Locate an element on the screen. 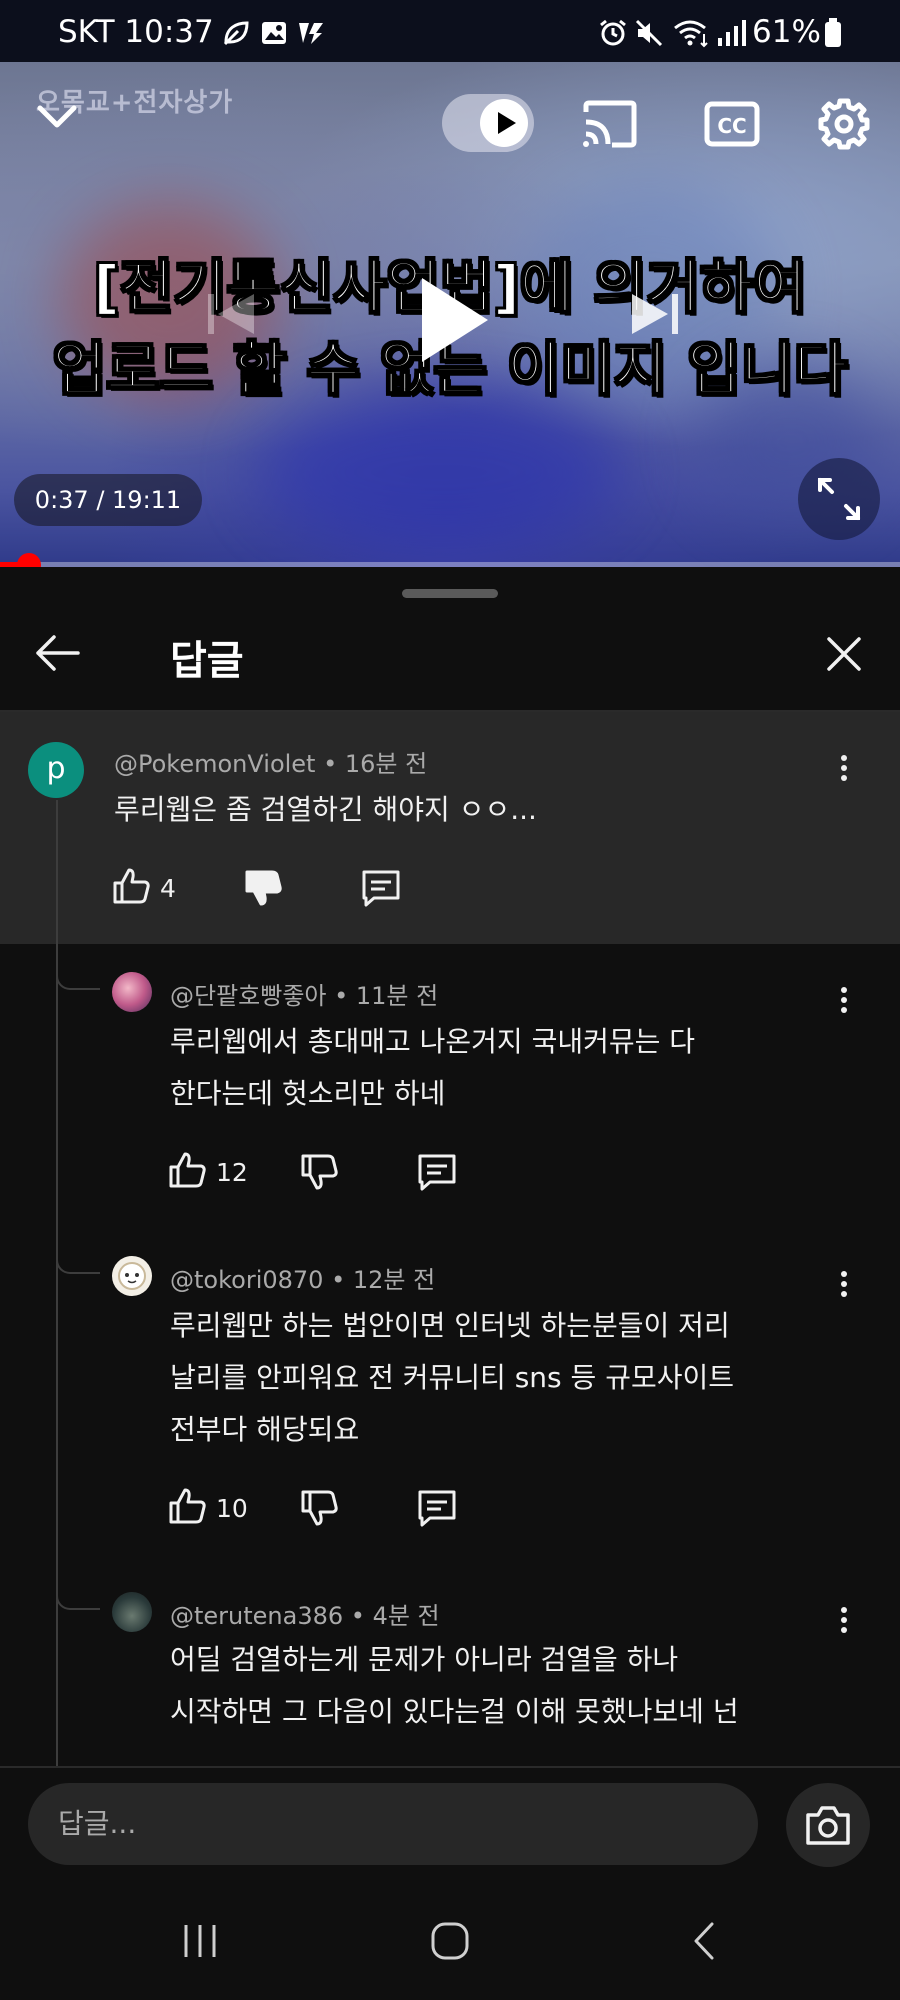  fullscreen-icon is located at coordinates (839, 499).